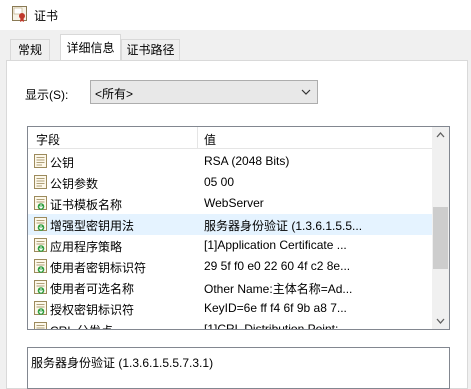 The width and height of the screenshot is (471, 389). I want to click on column-header-value: 值, so click(210, 139).